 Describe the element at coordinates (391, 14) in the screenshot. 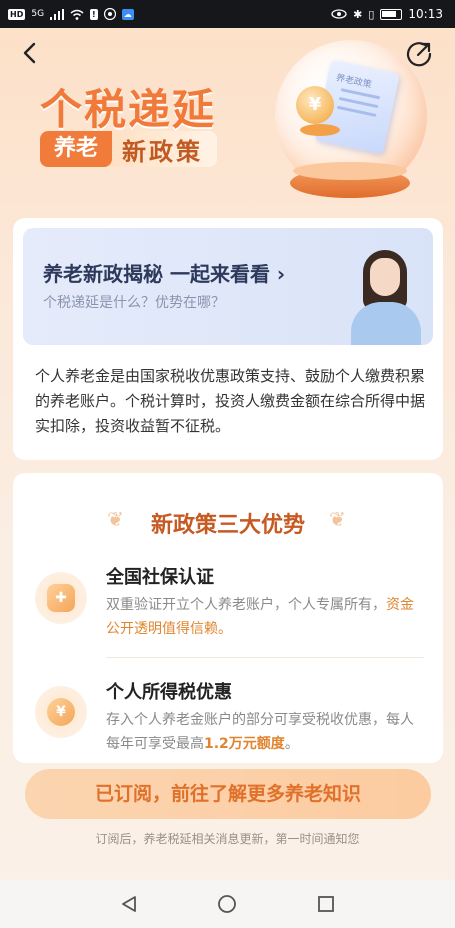

I see `battery-icon` at that location.